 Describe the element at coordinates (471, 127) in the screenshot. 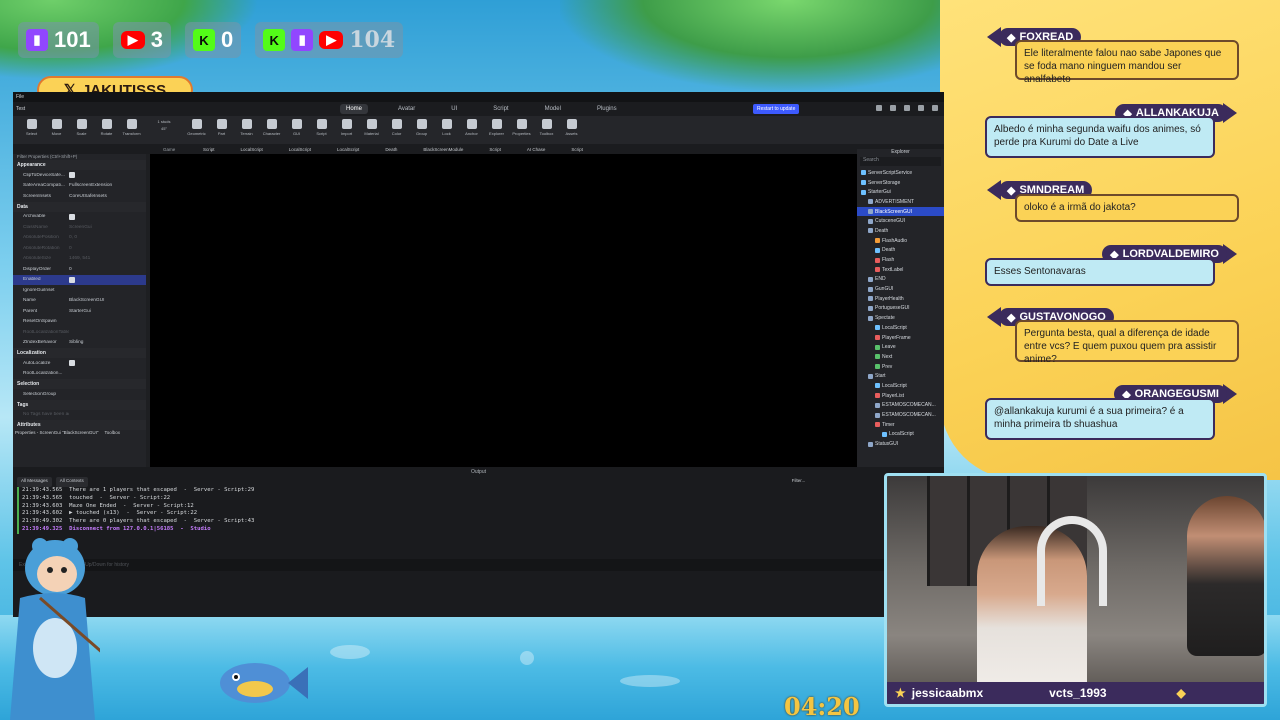

I see `tool-anchor: Anchor` at that location.